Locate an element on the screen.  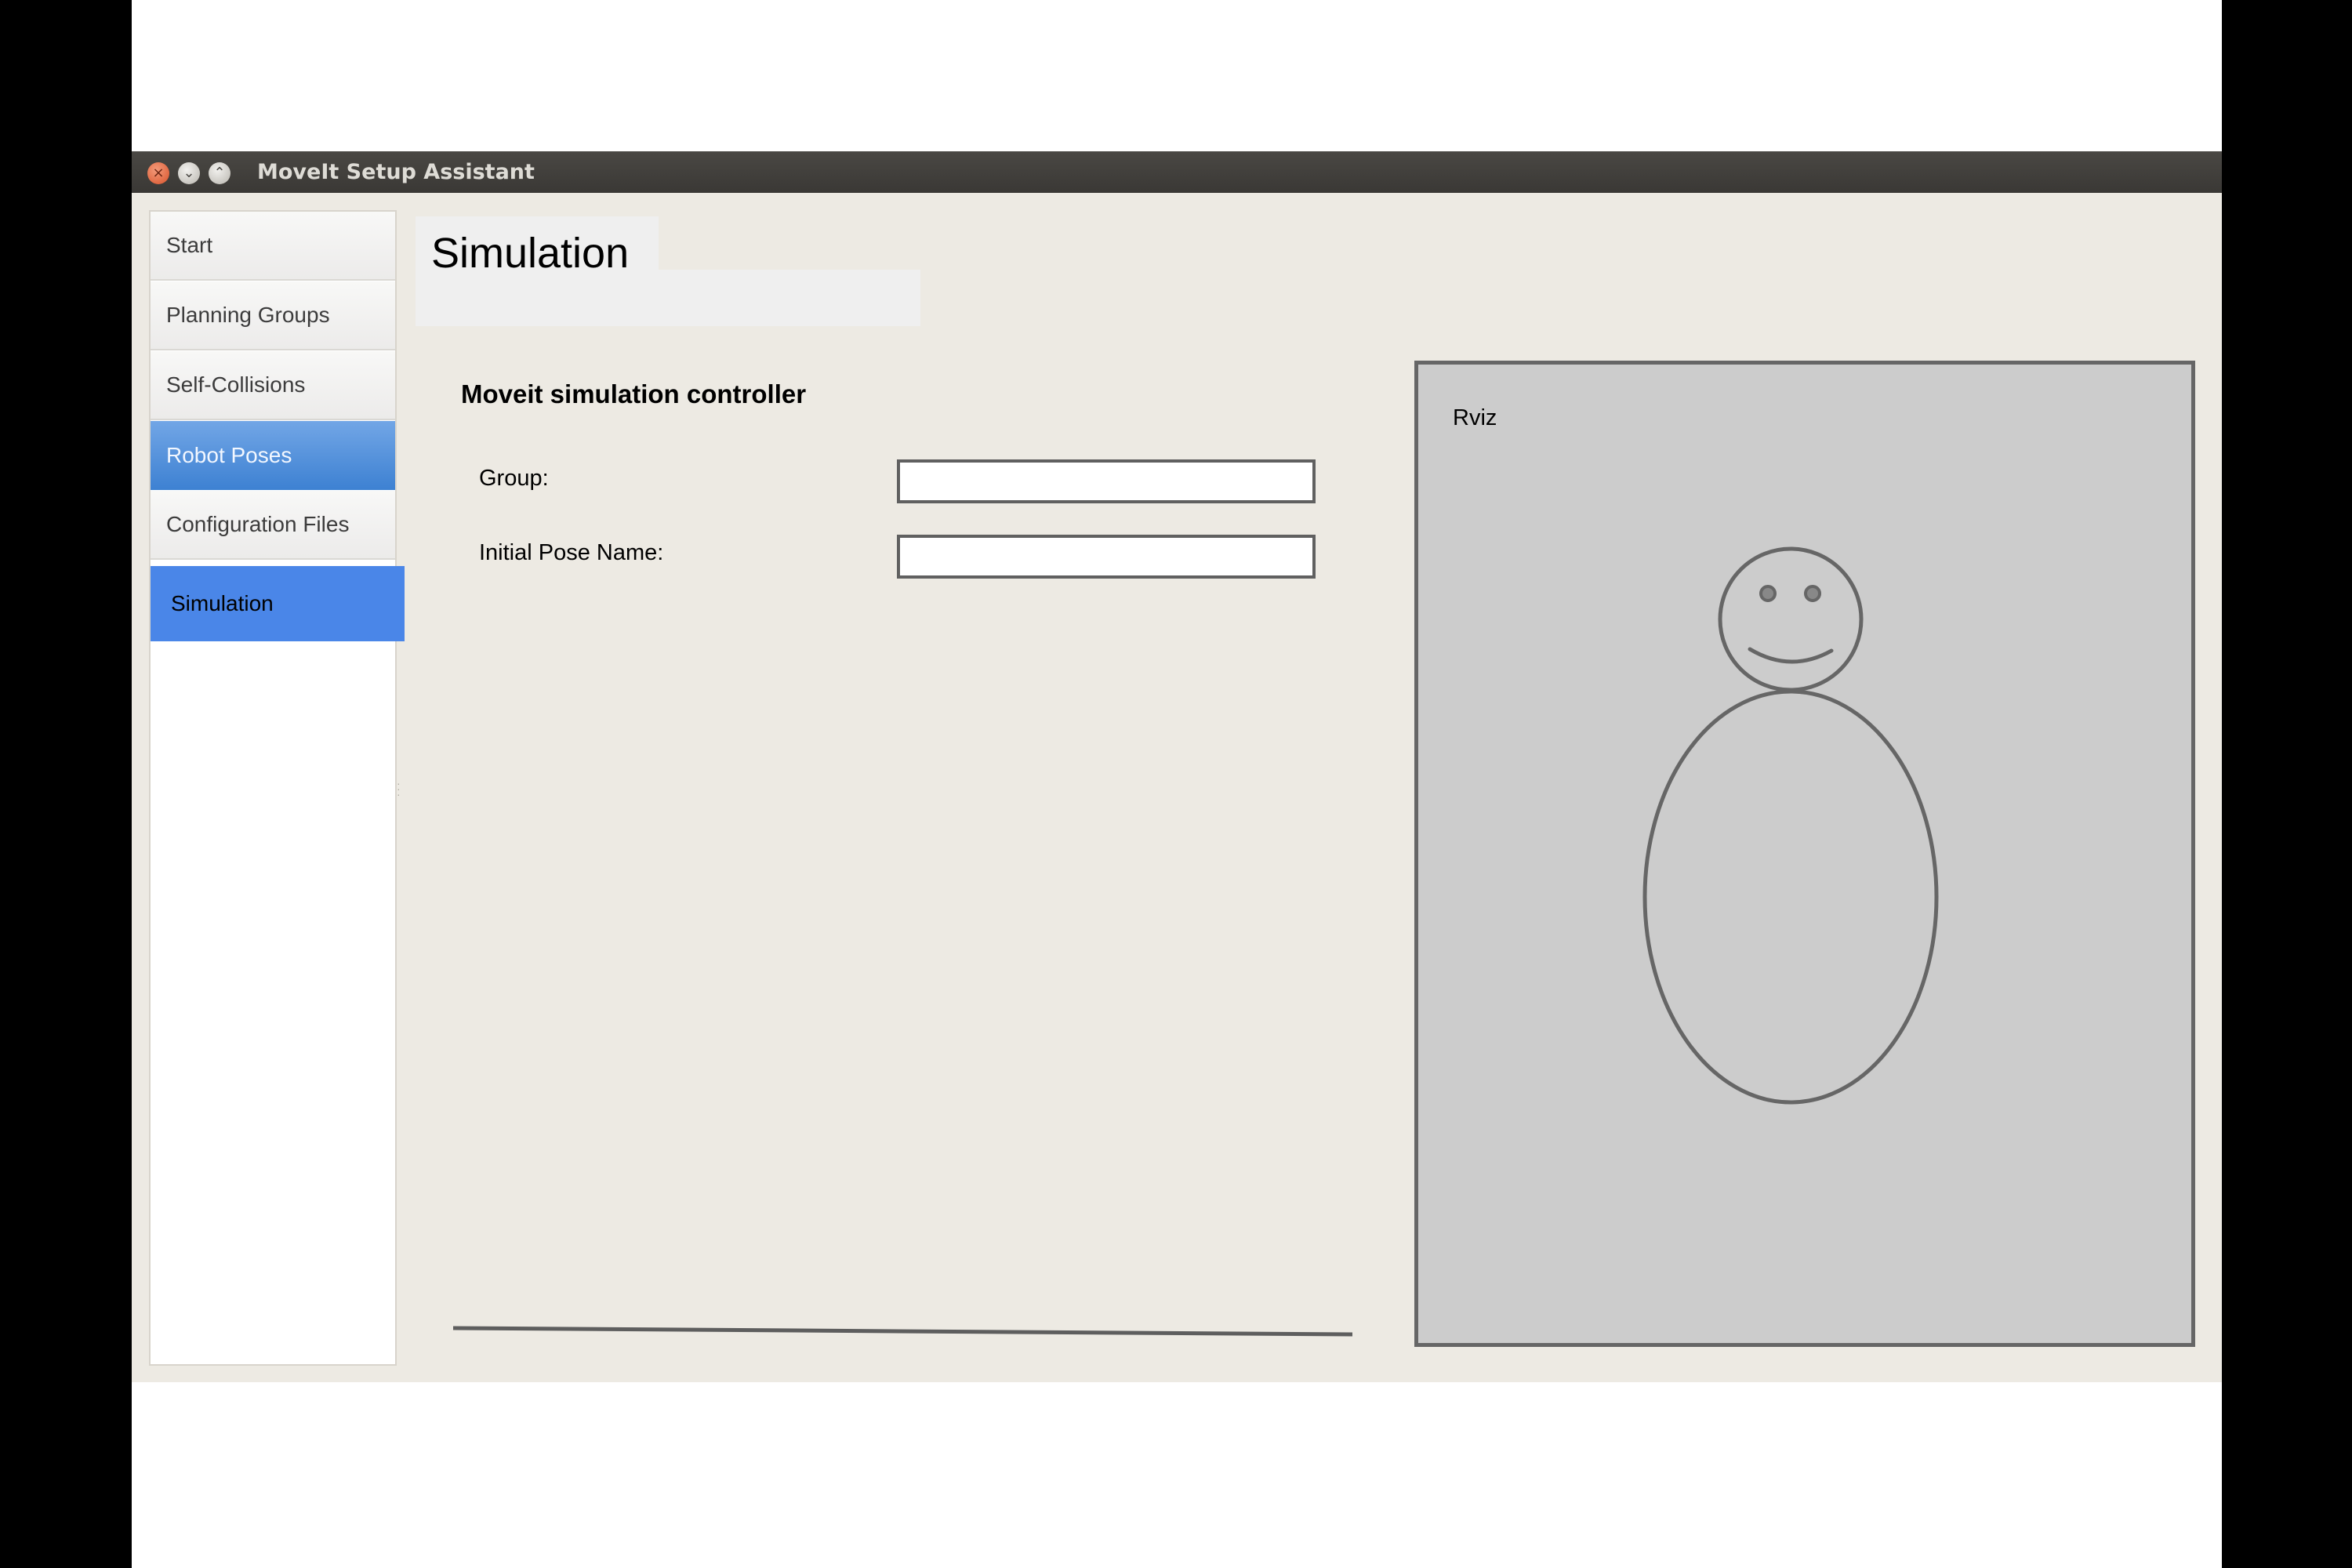
maximize-icon: ⌃ is located at coordinates (219, 173).